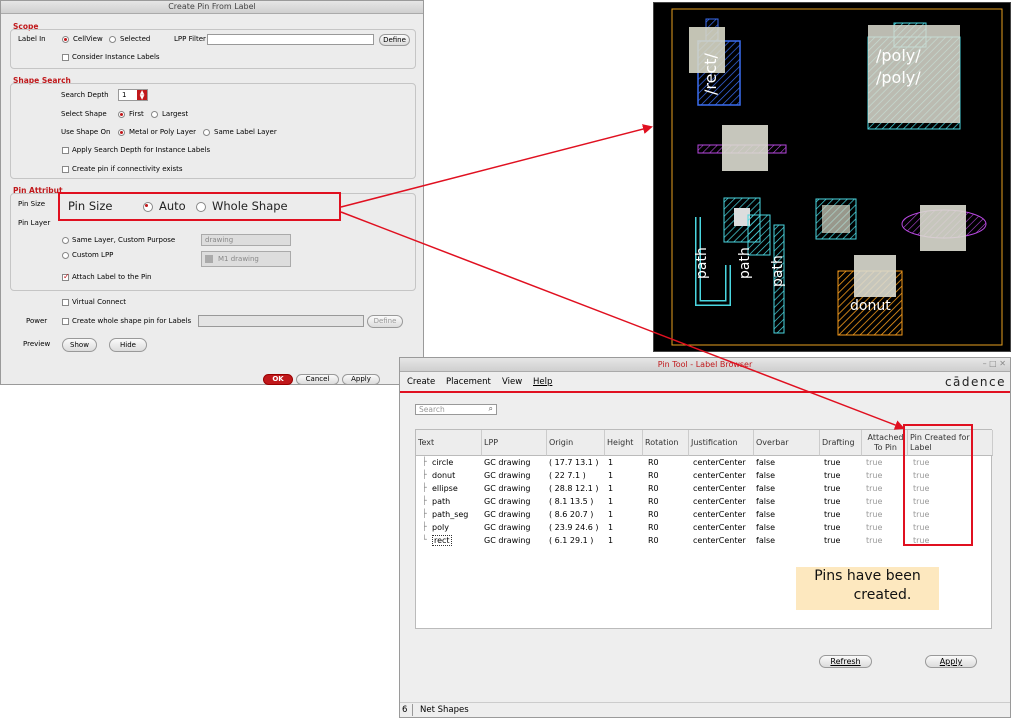 The width and height of the screenshot is (1013, 719). I want to click on largest-radio, so click(154, 114).